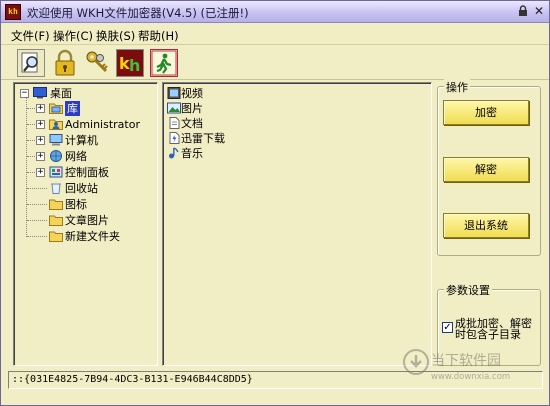  What do you see at coordinates (174, 138) in the screenshot?
I see `download-icon` at bounding box center [174, 138].